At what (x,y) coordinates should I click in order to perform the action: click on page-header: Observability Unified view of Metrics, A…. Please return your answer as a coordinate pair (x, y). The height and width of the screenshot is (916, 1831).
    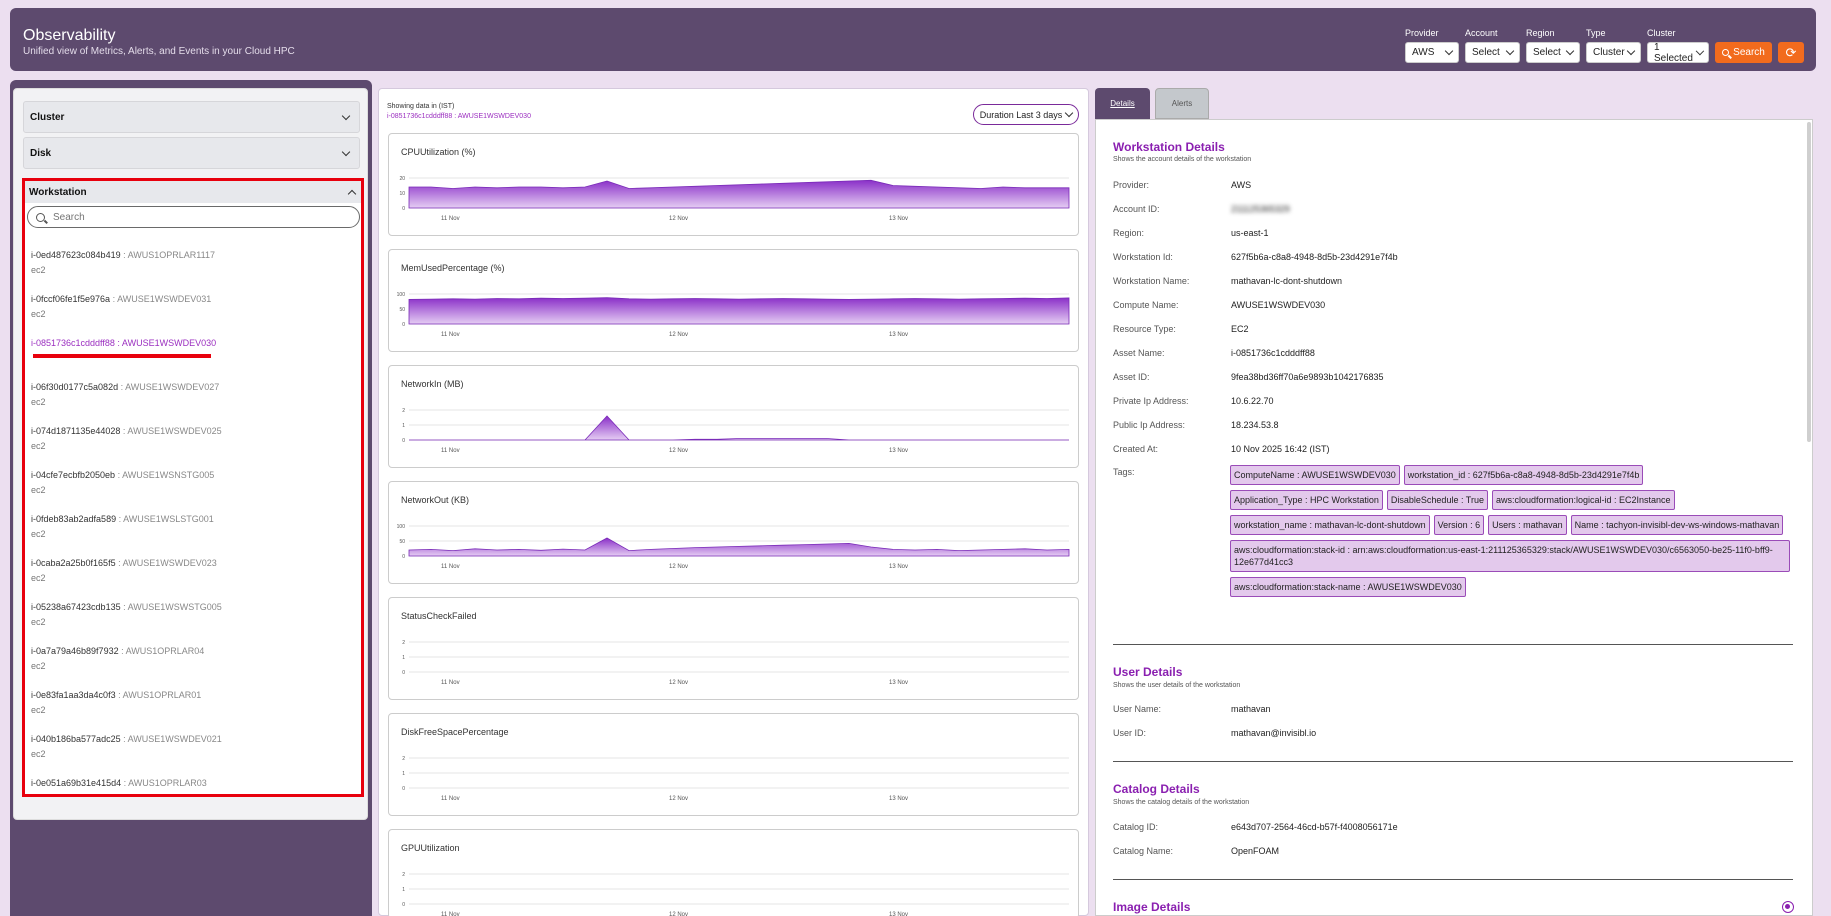
    Looking at the image, I should click on (913, 39).